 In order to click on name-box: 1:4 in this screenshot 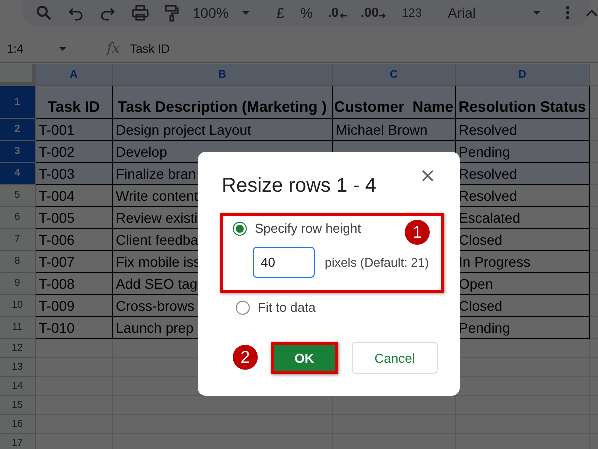, I will do `click(15, 49)`.